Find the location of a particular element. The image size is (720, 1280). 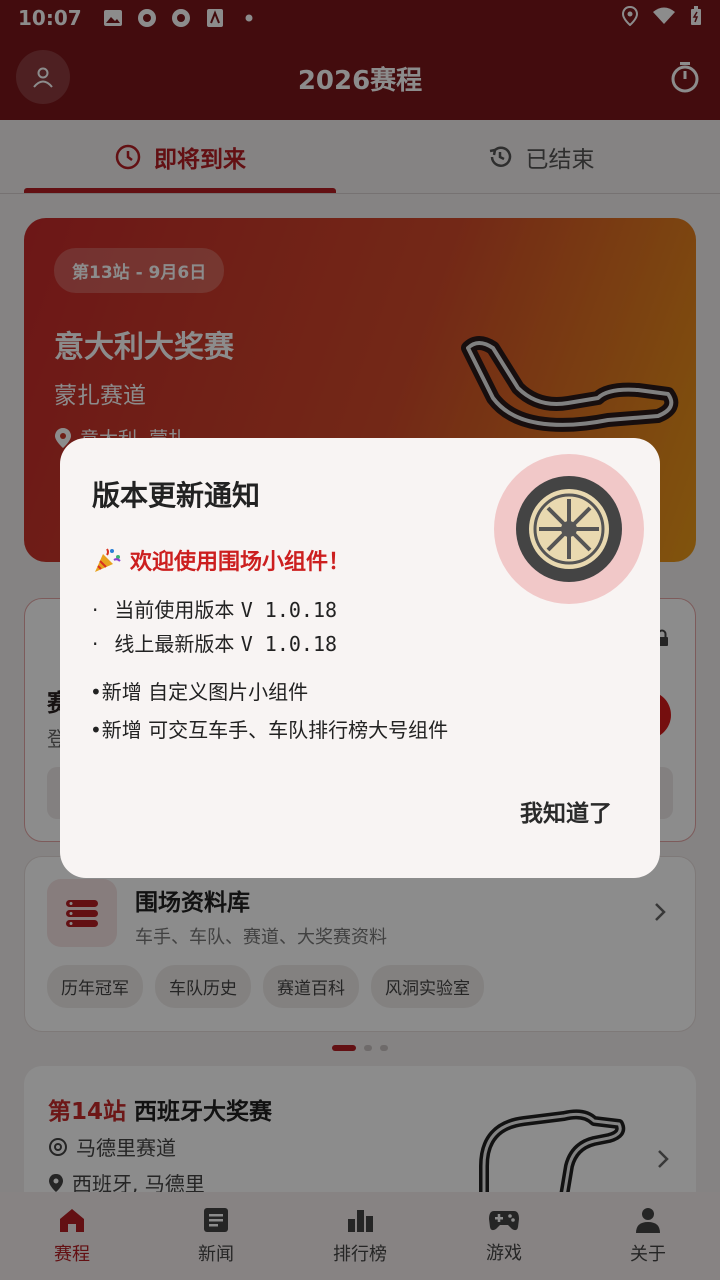

dialog-title: 版本更新通知 is located at coordinates (176, 495).